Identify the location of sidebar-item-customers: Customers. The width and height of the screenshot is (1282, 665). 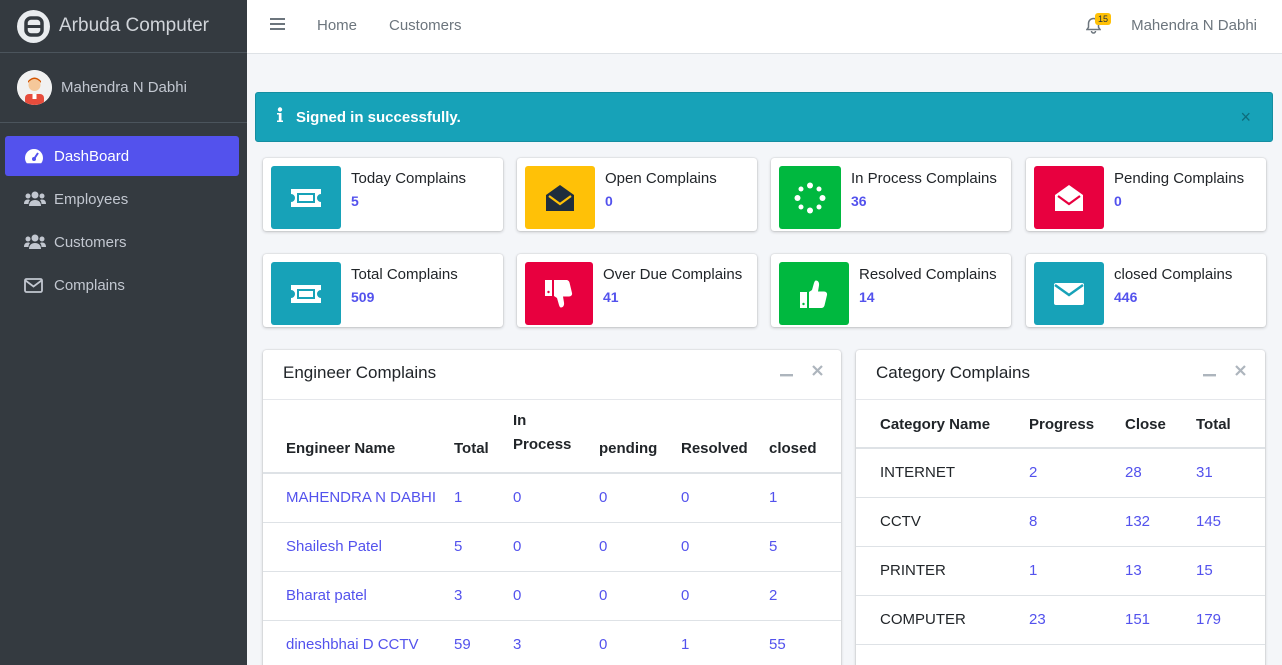
(122, 242).